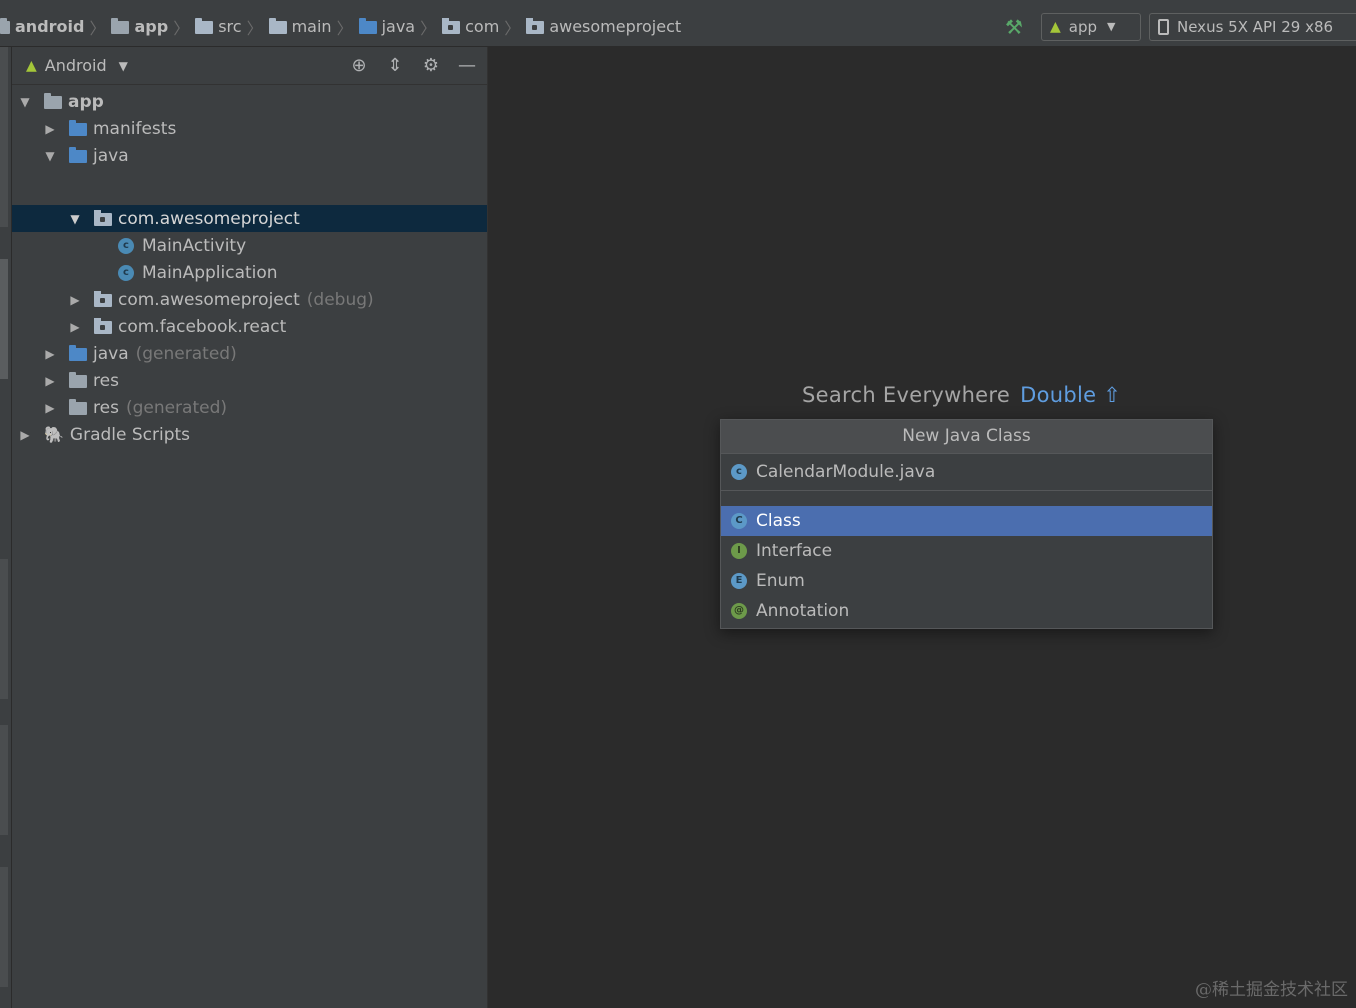  What do you see at coordinates (78, 353) in the screenshot?
I see `generated-source-icon` at bounding box center [78, 353].